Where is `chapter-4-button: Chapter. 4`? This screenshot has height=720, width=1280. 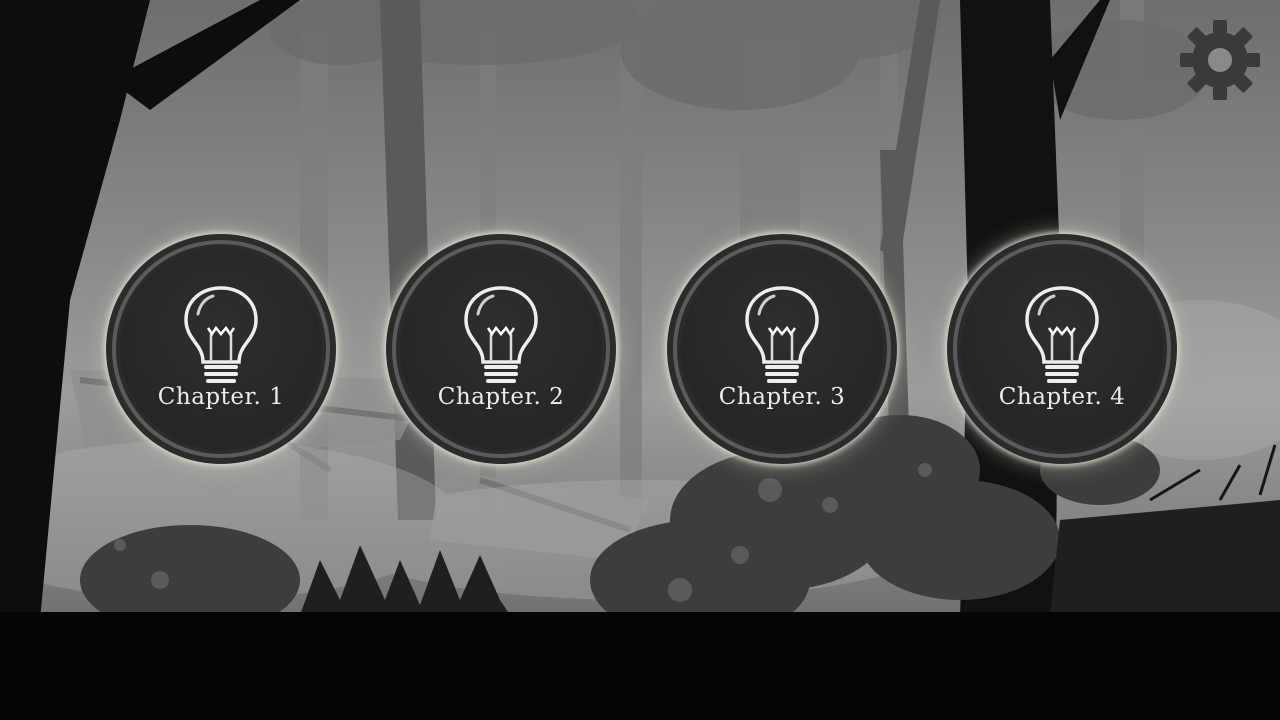 chapter-4-button: Chapter. 4 is located at coordinates (1062, 349).